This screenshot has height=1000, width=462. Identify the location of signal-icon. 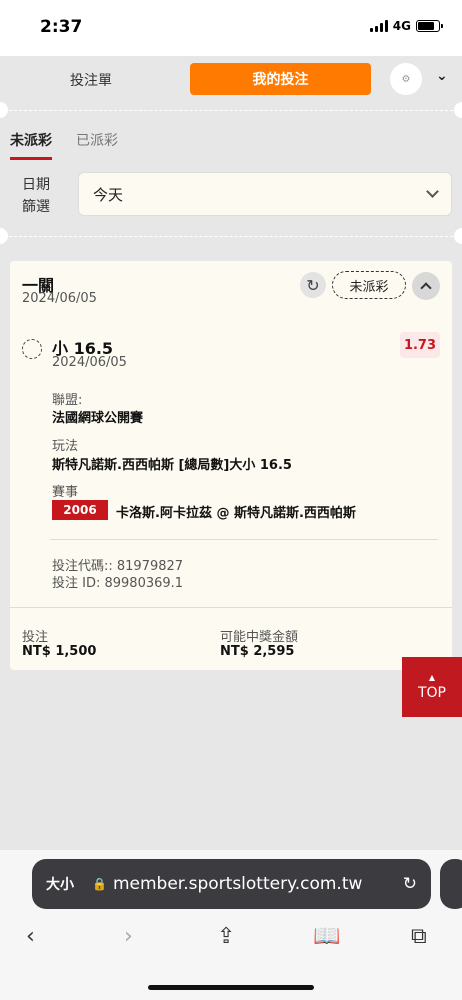
(378, 26).